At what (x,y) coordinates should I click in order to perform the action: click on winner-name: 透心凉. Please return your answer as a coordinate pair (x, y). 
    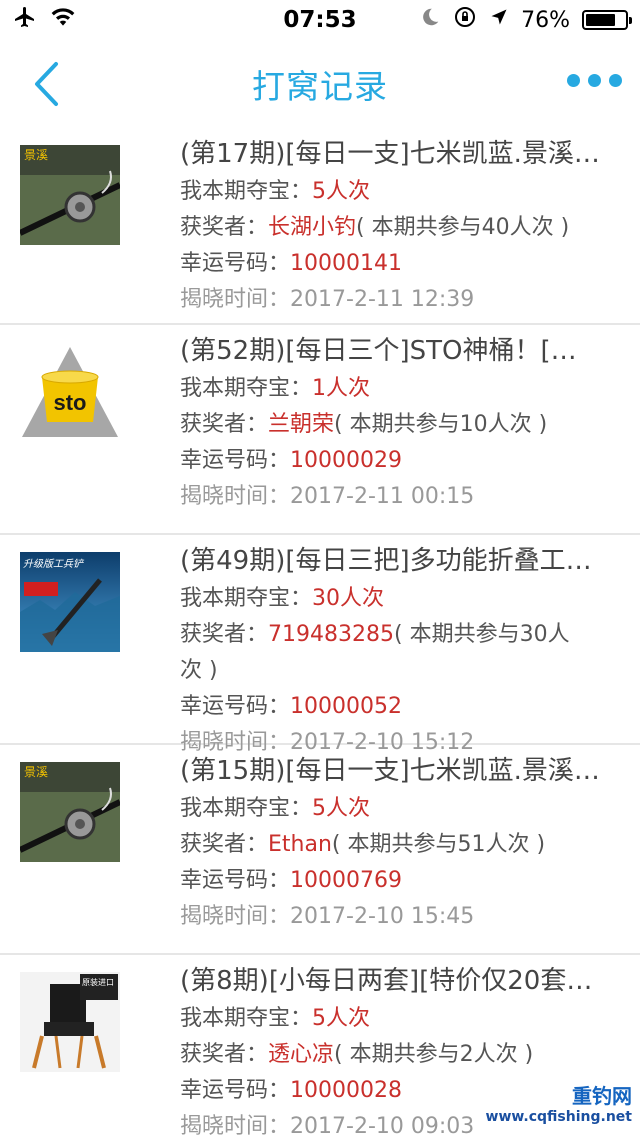
    Looking at the image, I should click on (301, 1054).